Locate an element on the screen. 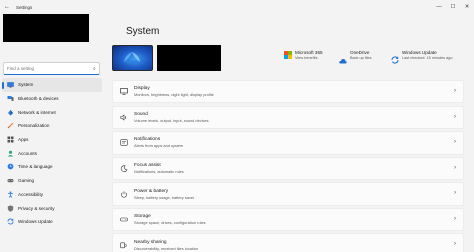 This screenshot has height=252, width=474. sidebar-item-accounts: Accounts is located at coordinates (52, 153).